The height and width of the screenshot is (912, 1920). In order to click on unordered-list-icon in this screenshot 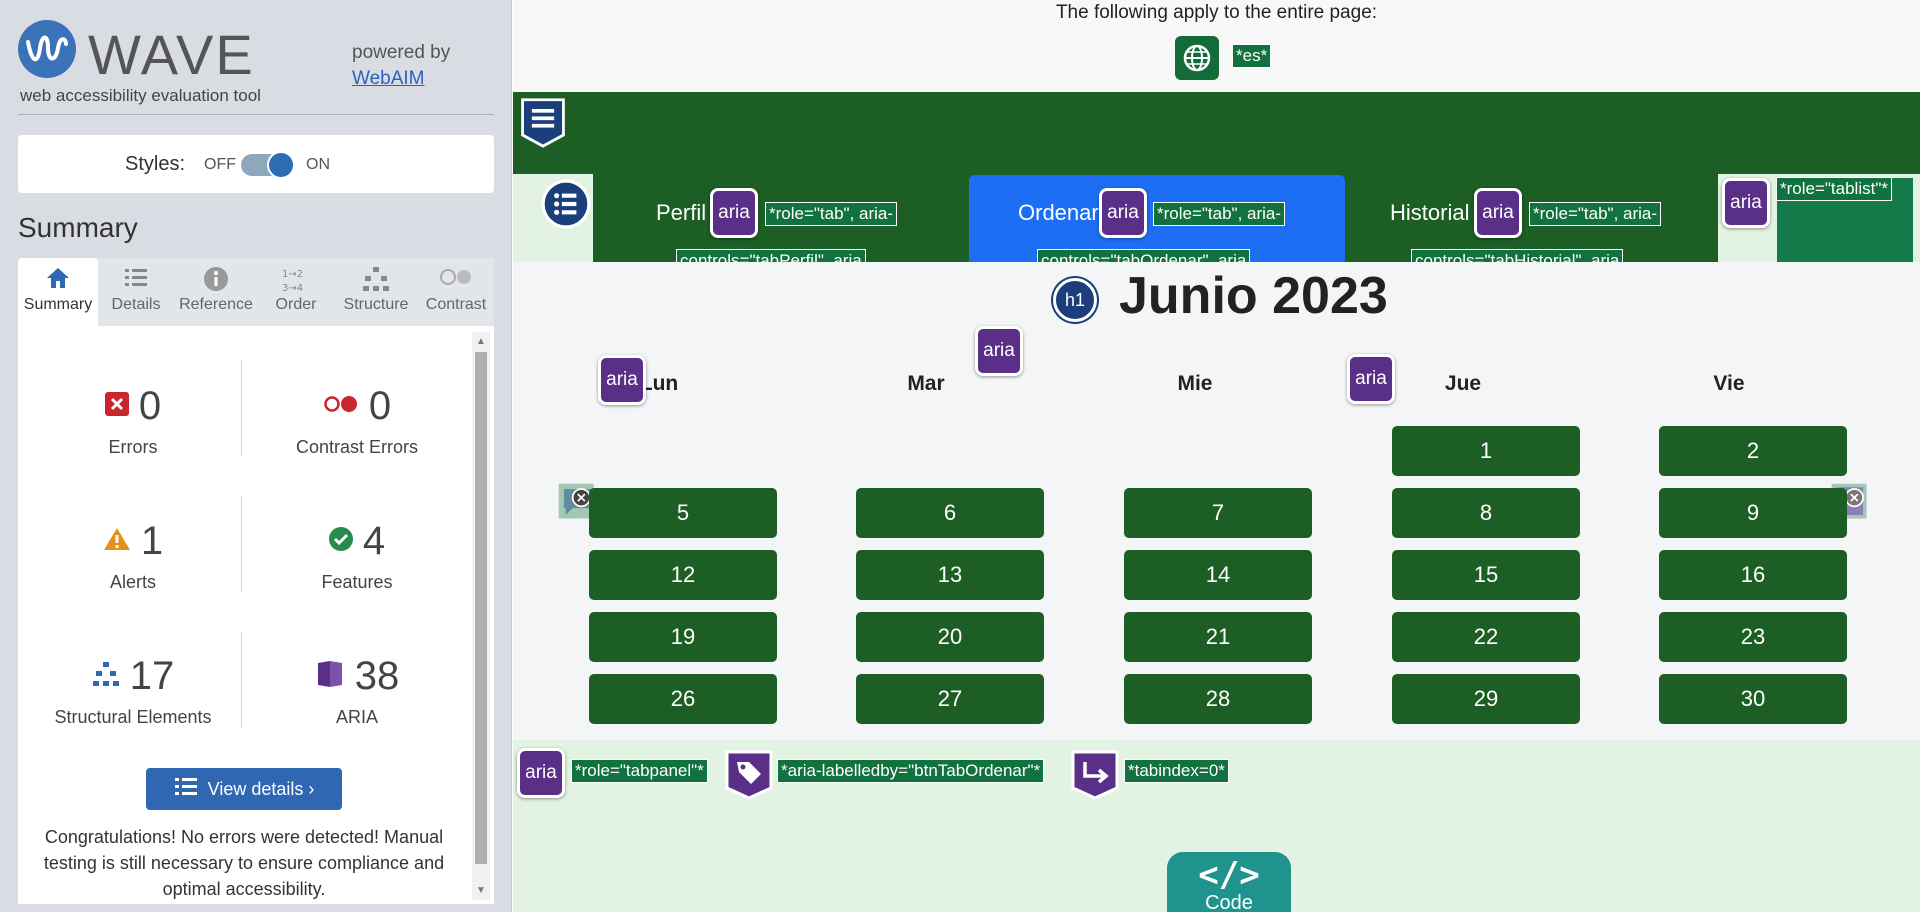, I will do `click(566, 204)`.